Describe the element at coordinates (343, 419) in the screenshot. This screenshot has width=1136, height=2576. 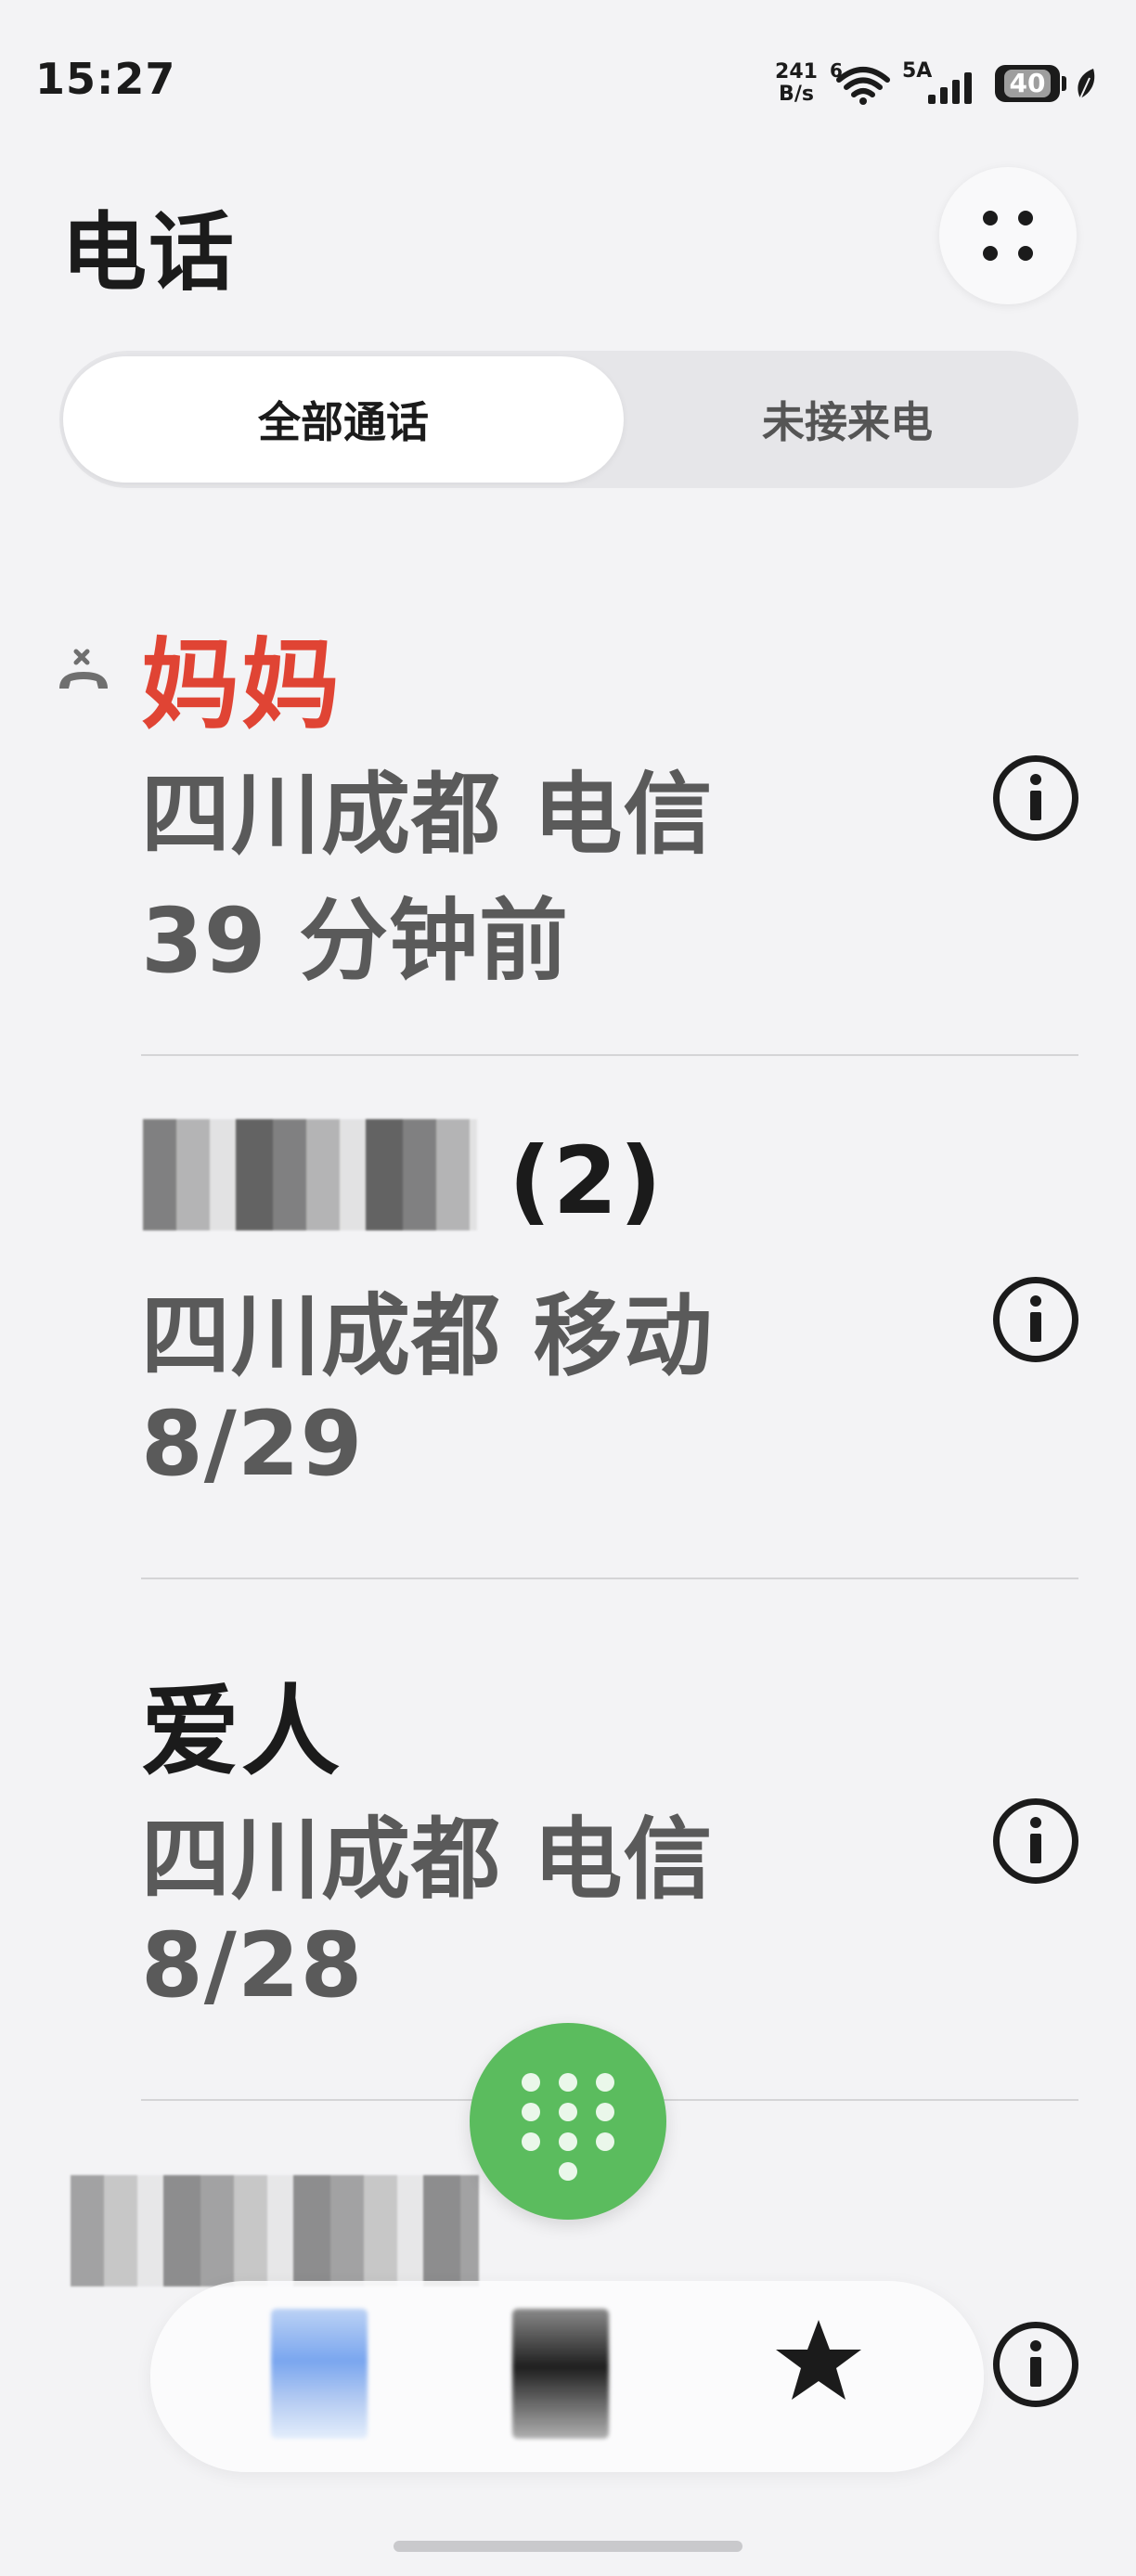
I see `tab-all-calls: 全部通话` at that location.